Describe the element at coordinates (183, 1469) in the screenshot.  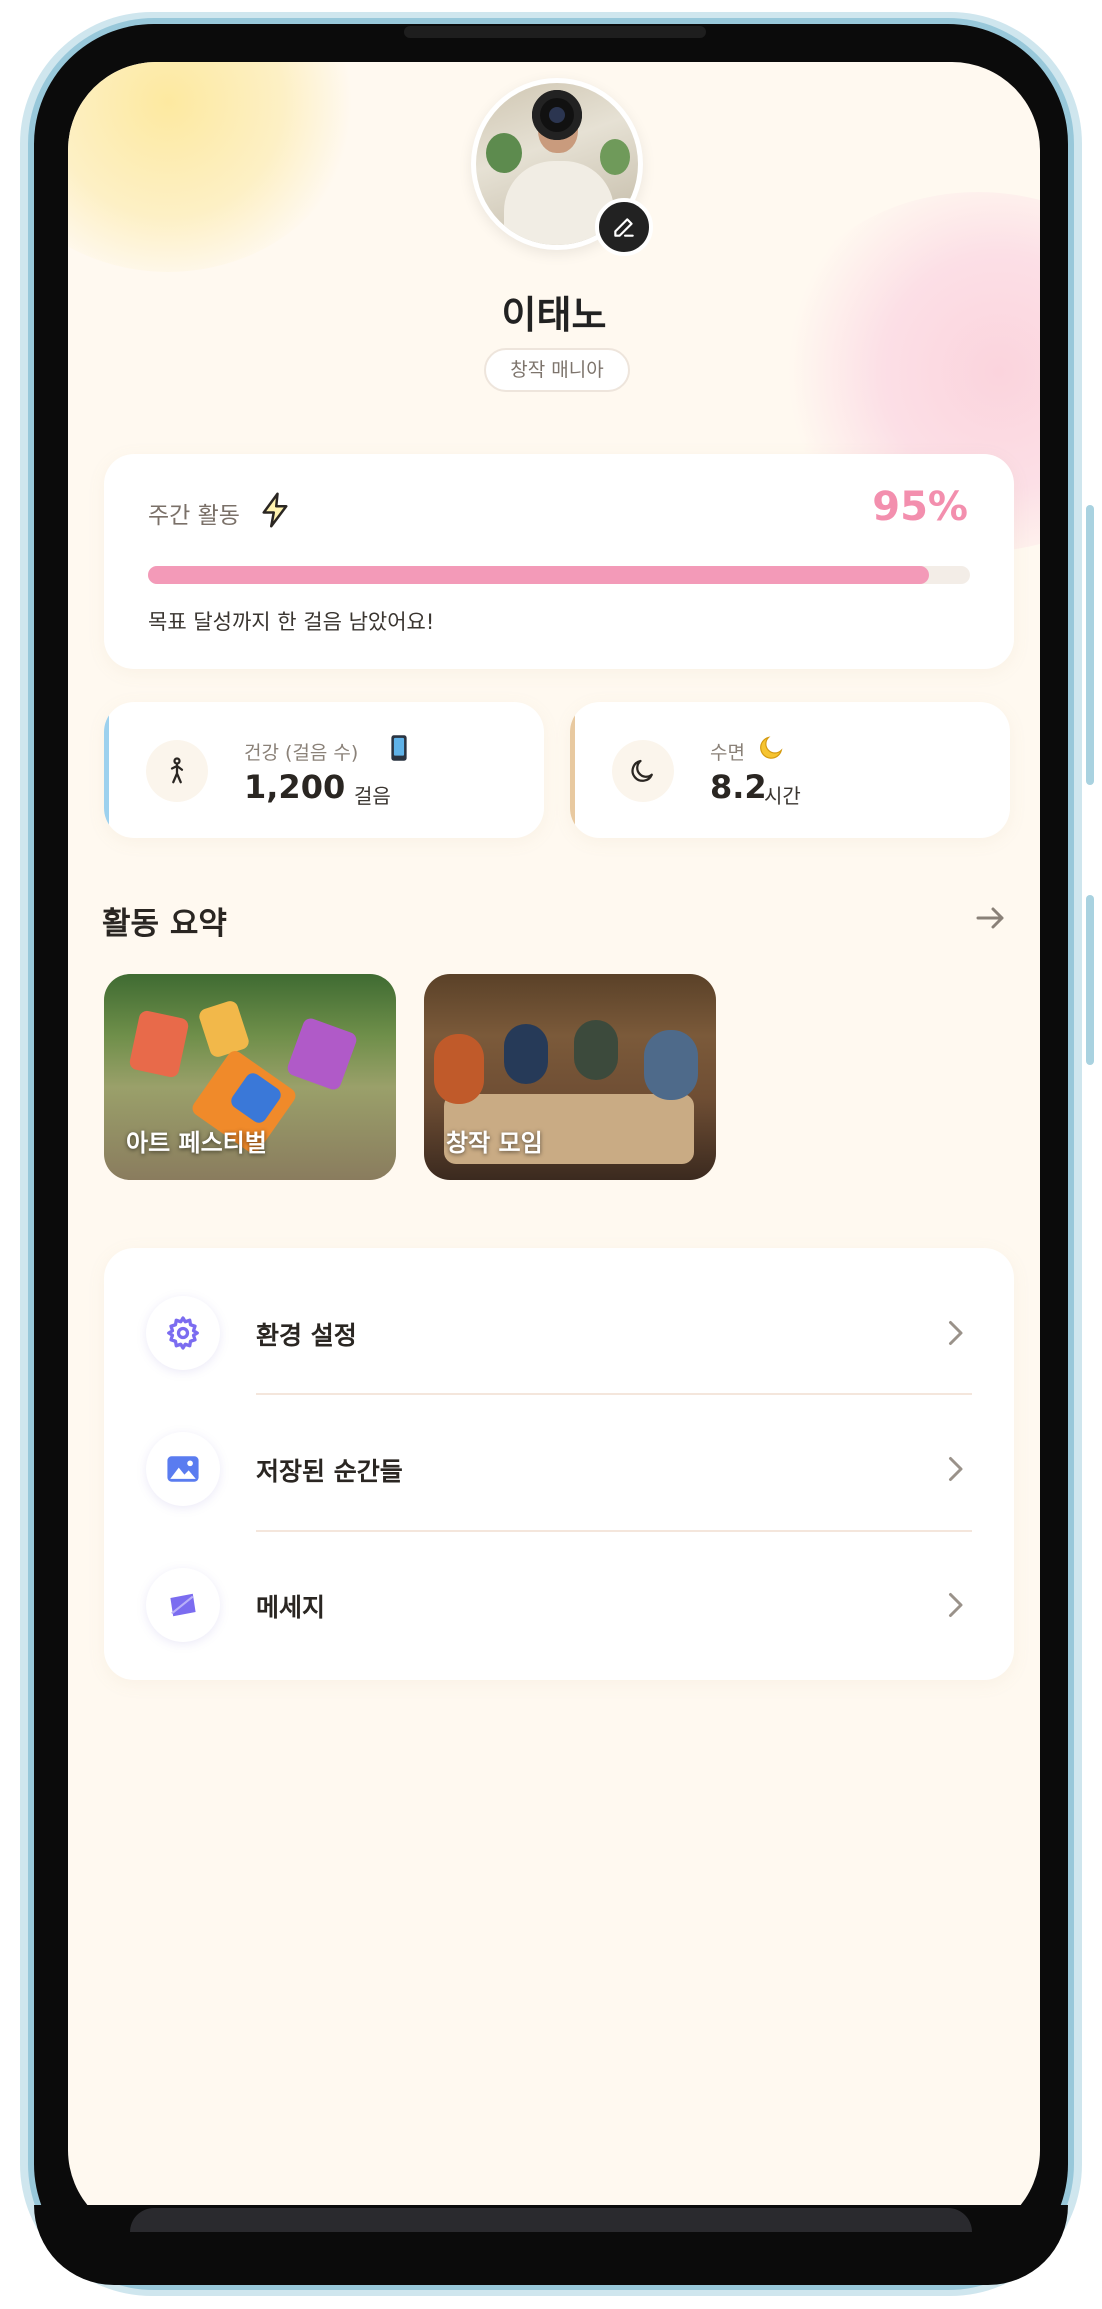
I see `image-icon` at that location.